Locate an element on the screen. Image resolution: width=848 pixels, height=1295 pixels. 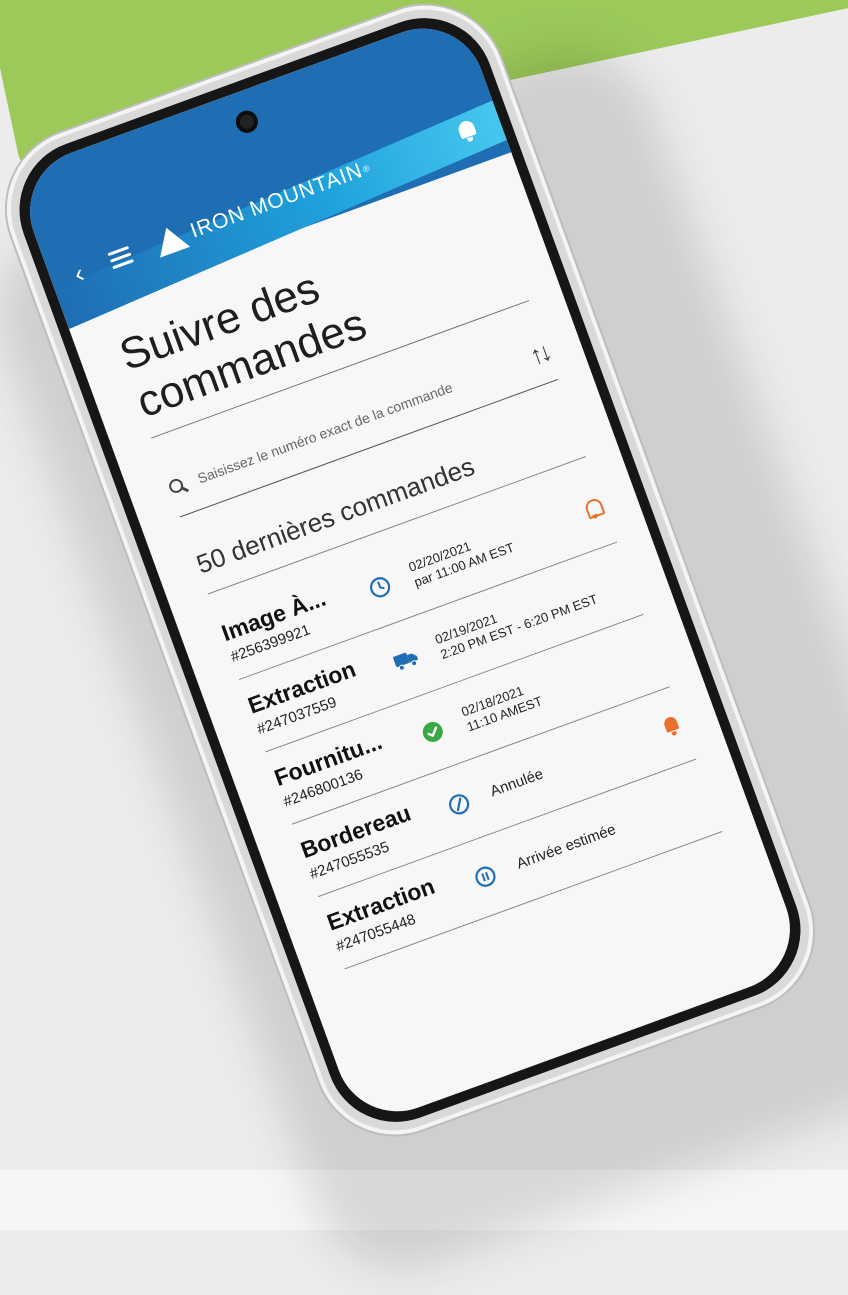
search-icon is located at coordinates (177, 486).